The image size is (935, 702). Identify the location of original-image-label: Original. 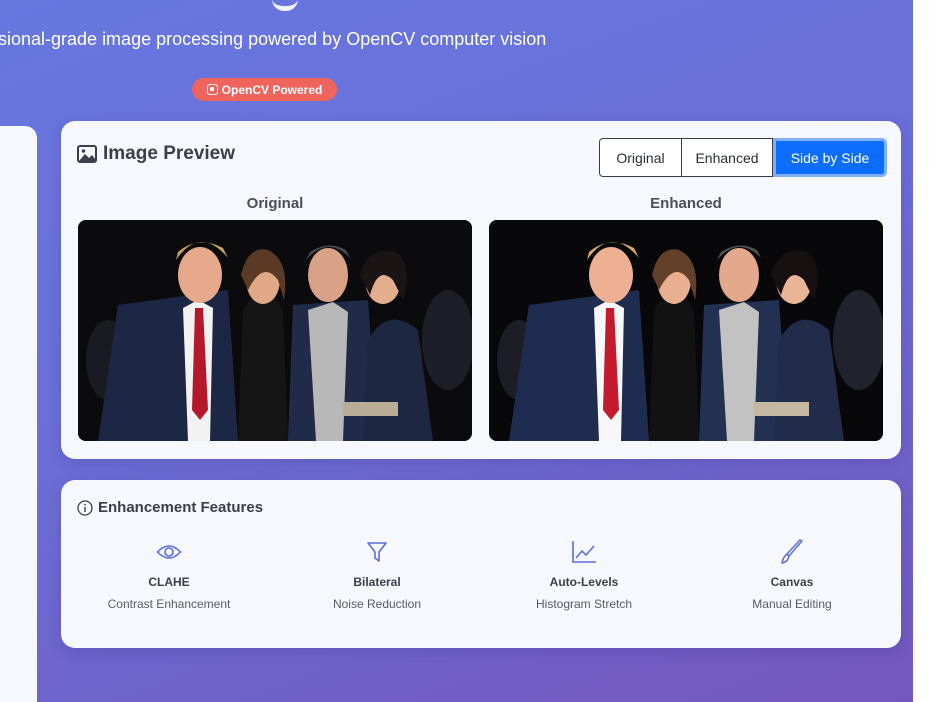
(275, 203).